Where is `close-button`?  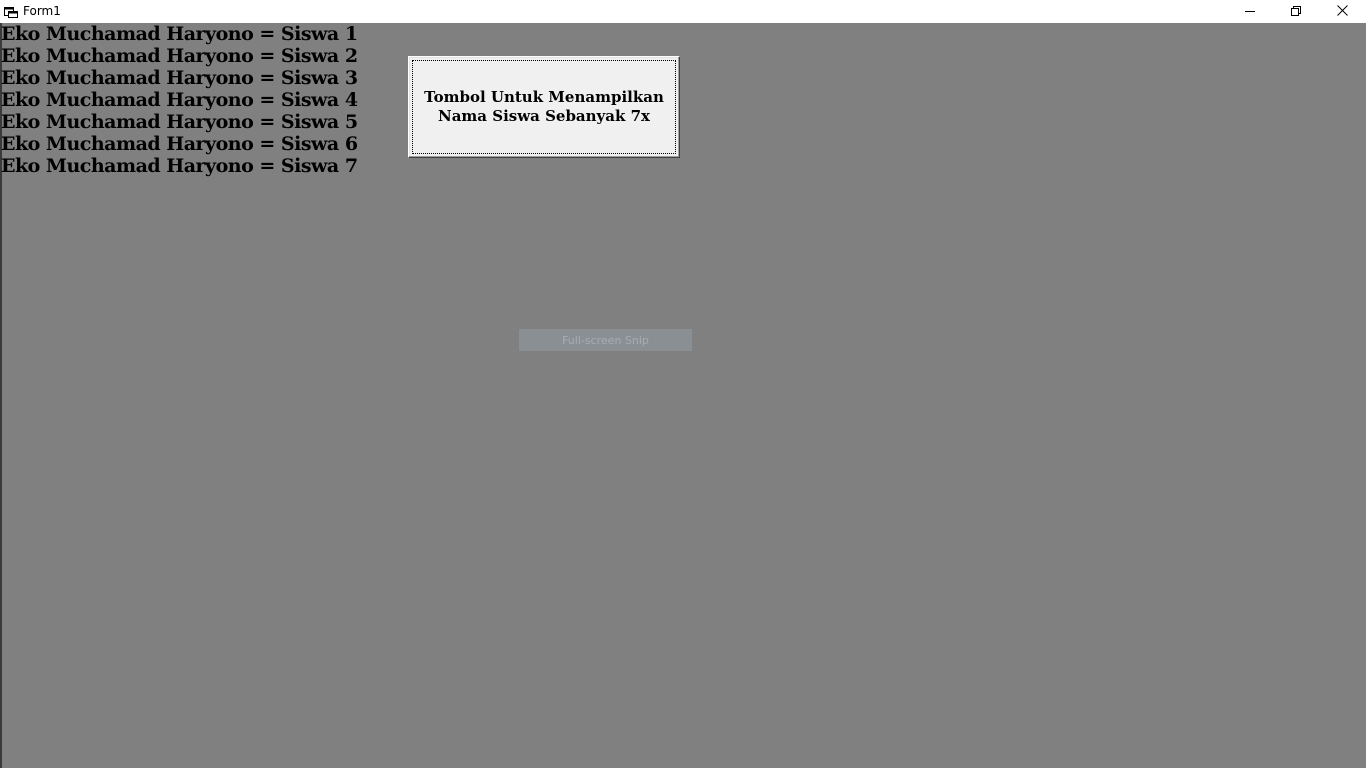
close-button is located at coordinates (1342, 11).